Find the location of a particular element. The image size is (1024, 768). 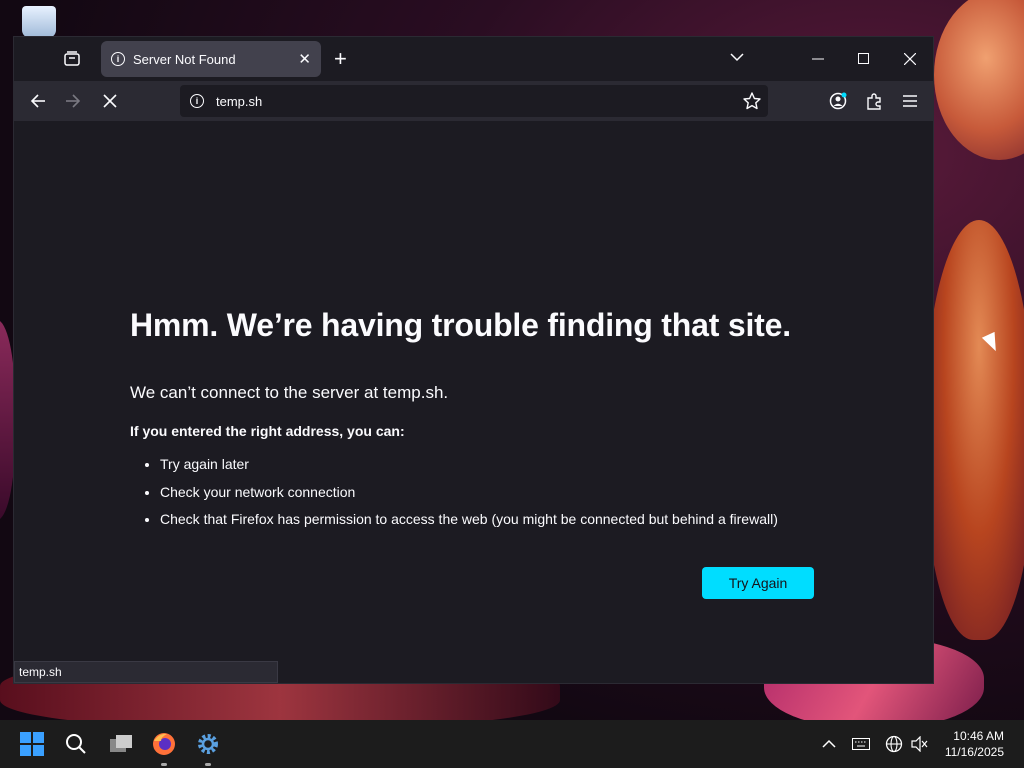

firefox-icon is located at coordinates (164, 744).